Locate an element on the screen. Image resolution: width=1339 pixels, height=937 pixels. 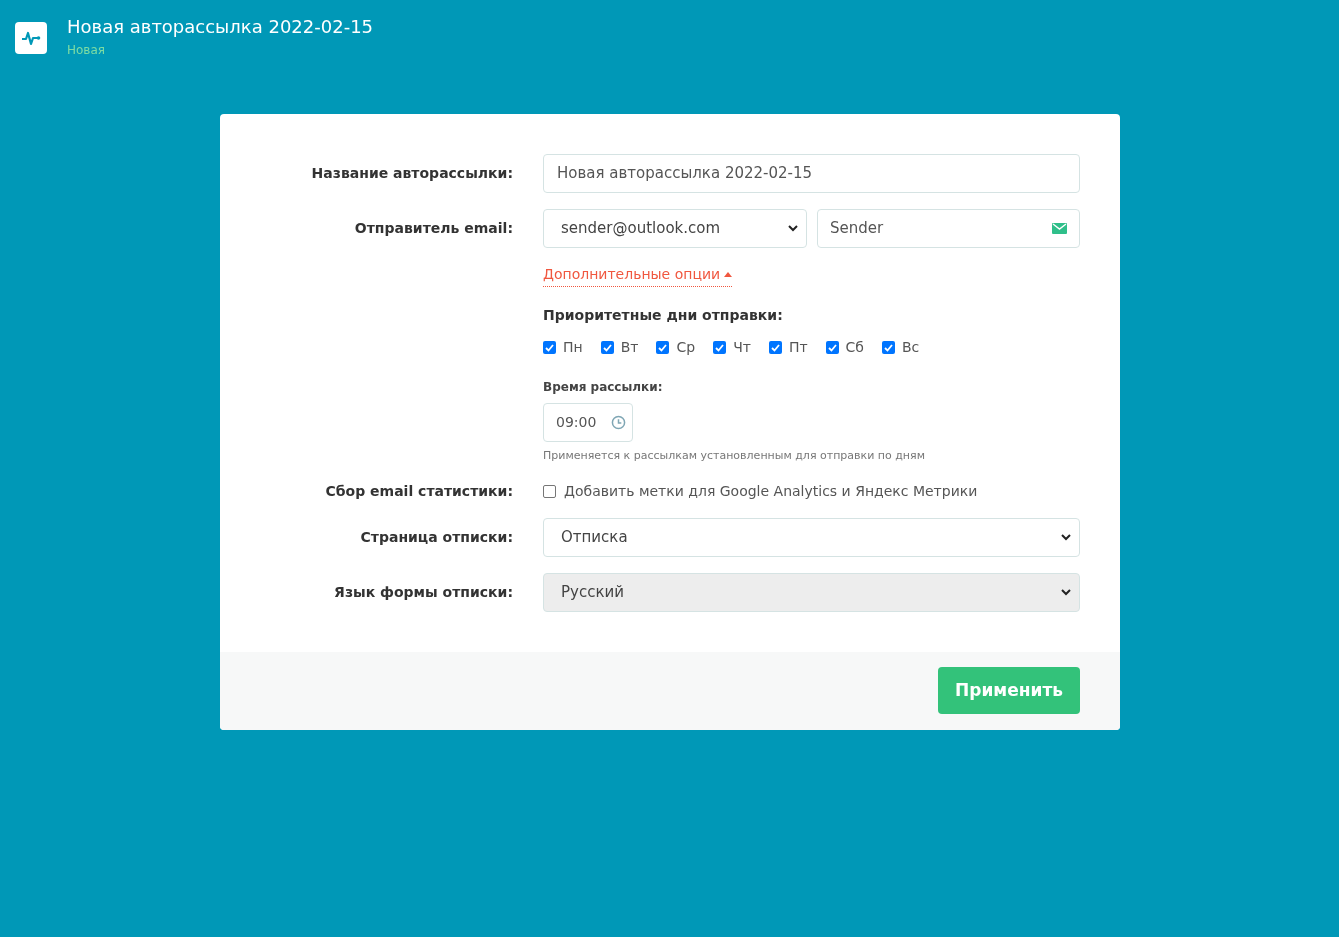
checkbox-label: Добавить метки для Google Analytics и Яндекс Метрики is located at coordinates (771, 491).